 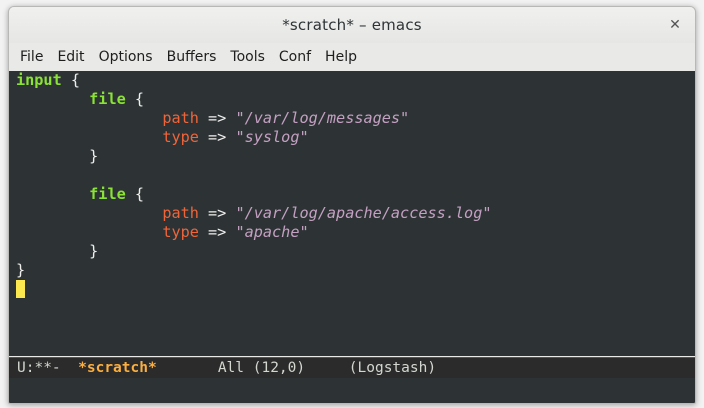 I want to click on menu-buffers: Buffers, so click(x=193, y=57).